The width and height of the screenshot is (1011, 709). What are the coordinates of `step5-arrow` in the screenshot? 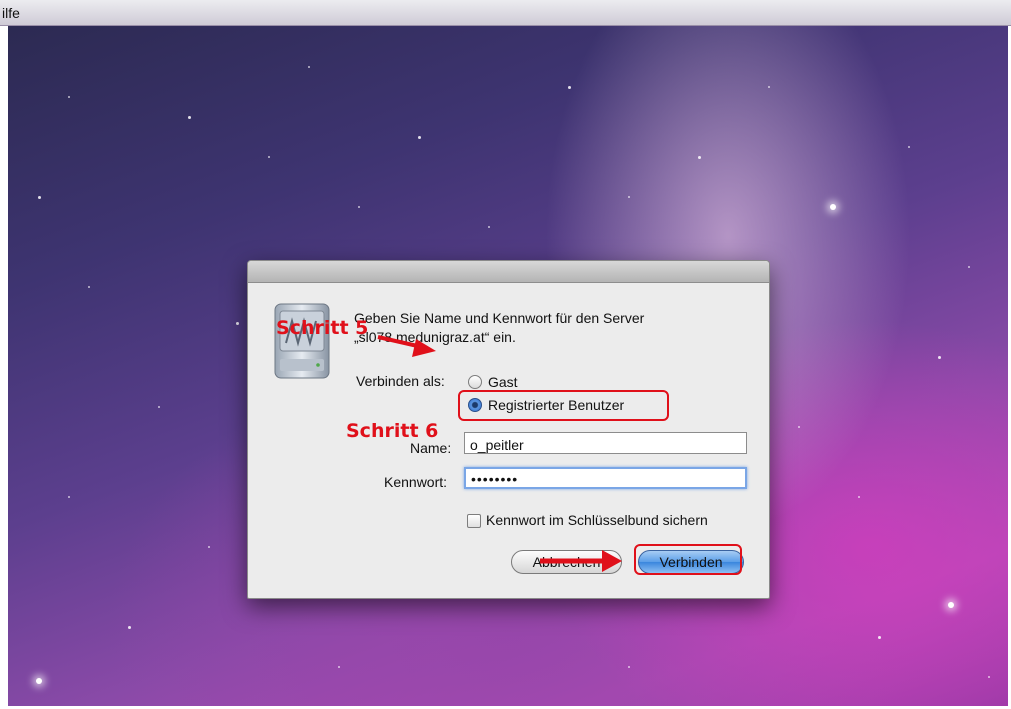 It's located at (406, 346).